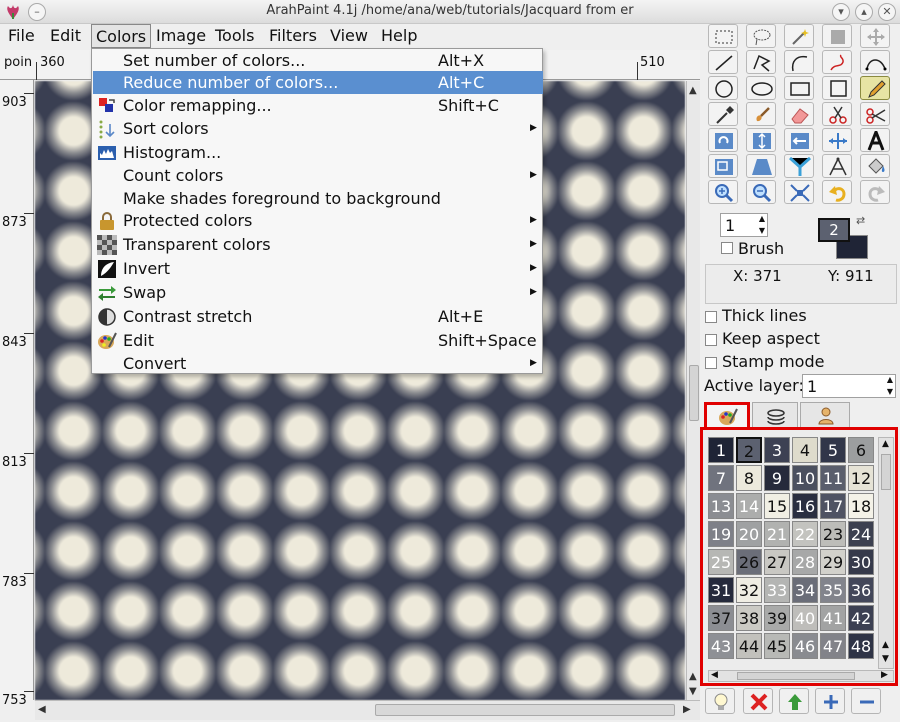 The width and height of the screenshot is (900, 722). Describe the element at coordinates (318, 268) in the screenshot. I see `menu-invert: Invert ▶` at that location.